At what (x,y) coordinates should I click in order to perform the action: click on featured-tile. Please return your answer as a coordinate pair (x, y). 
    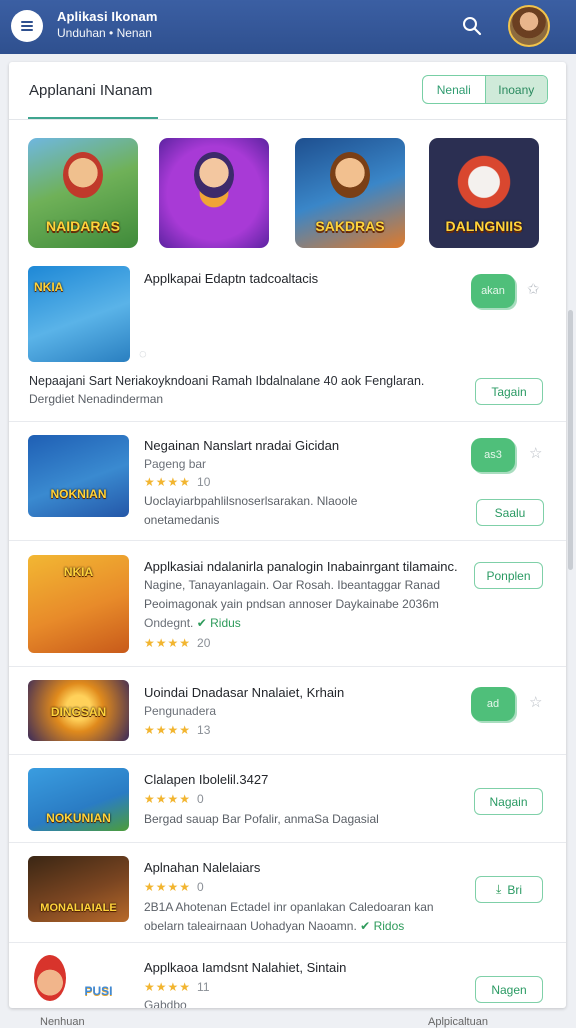
    Looking at the image, I should click on (214, 193).